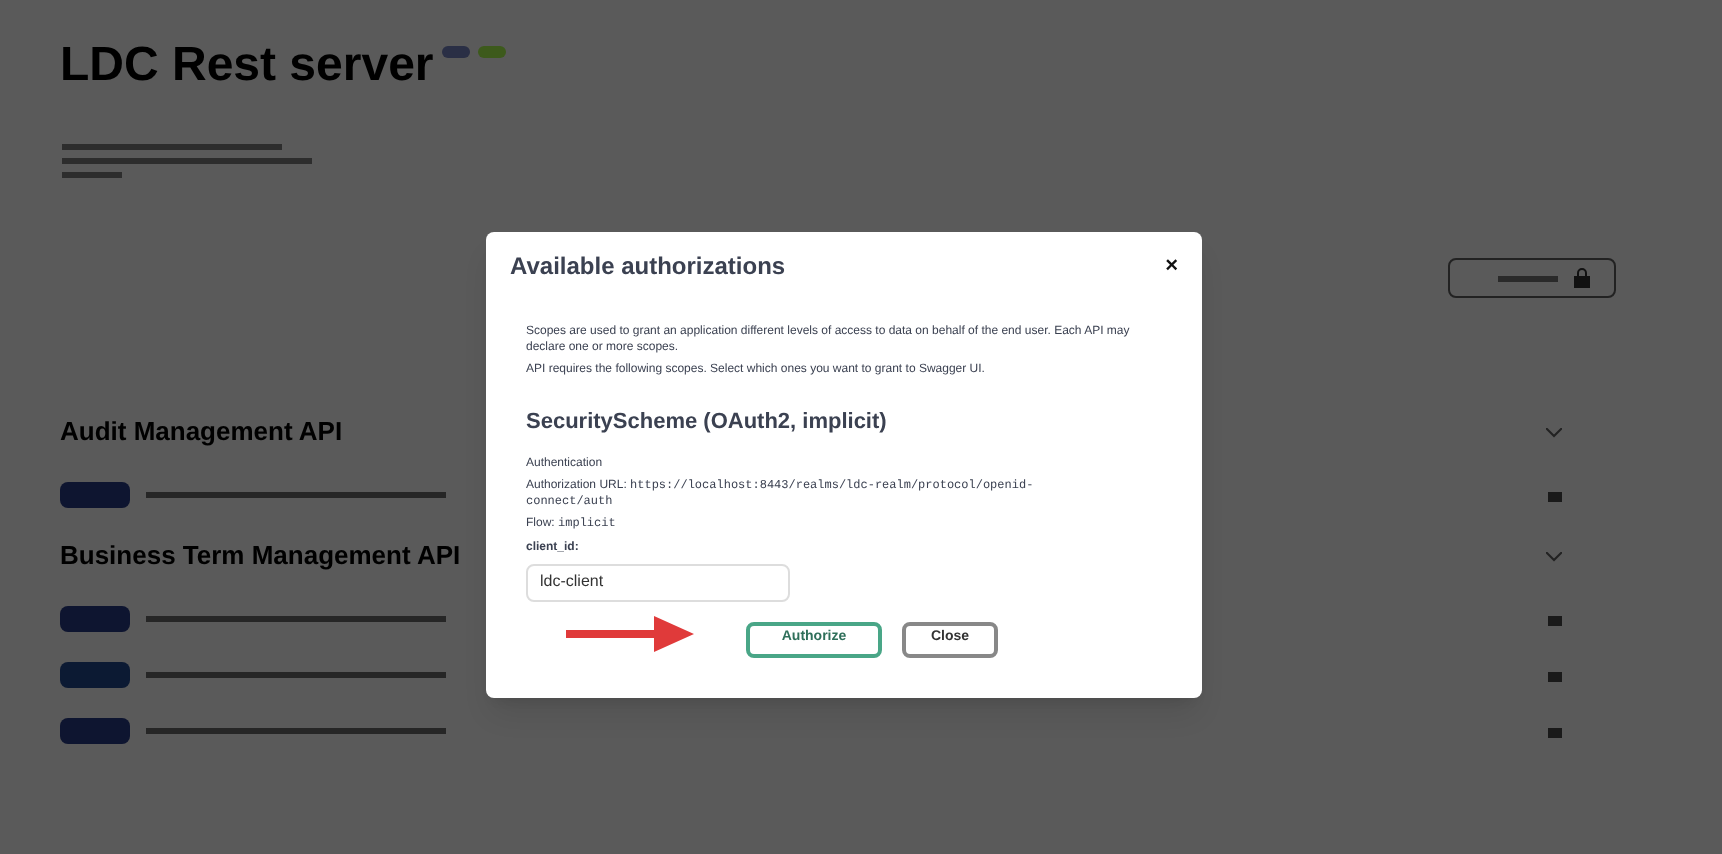 Image resolution: width=1722 pixels, height=854 pixels. I want to click on client-id-field: ldc-client, so click(658, 582).